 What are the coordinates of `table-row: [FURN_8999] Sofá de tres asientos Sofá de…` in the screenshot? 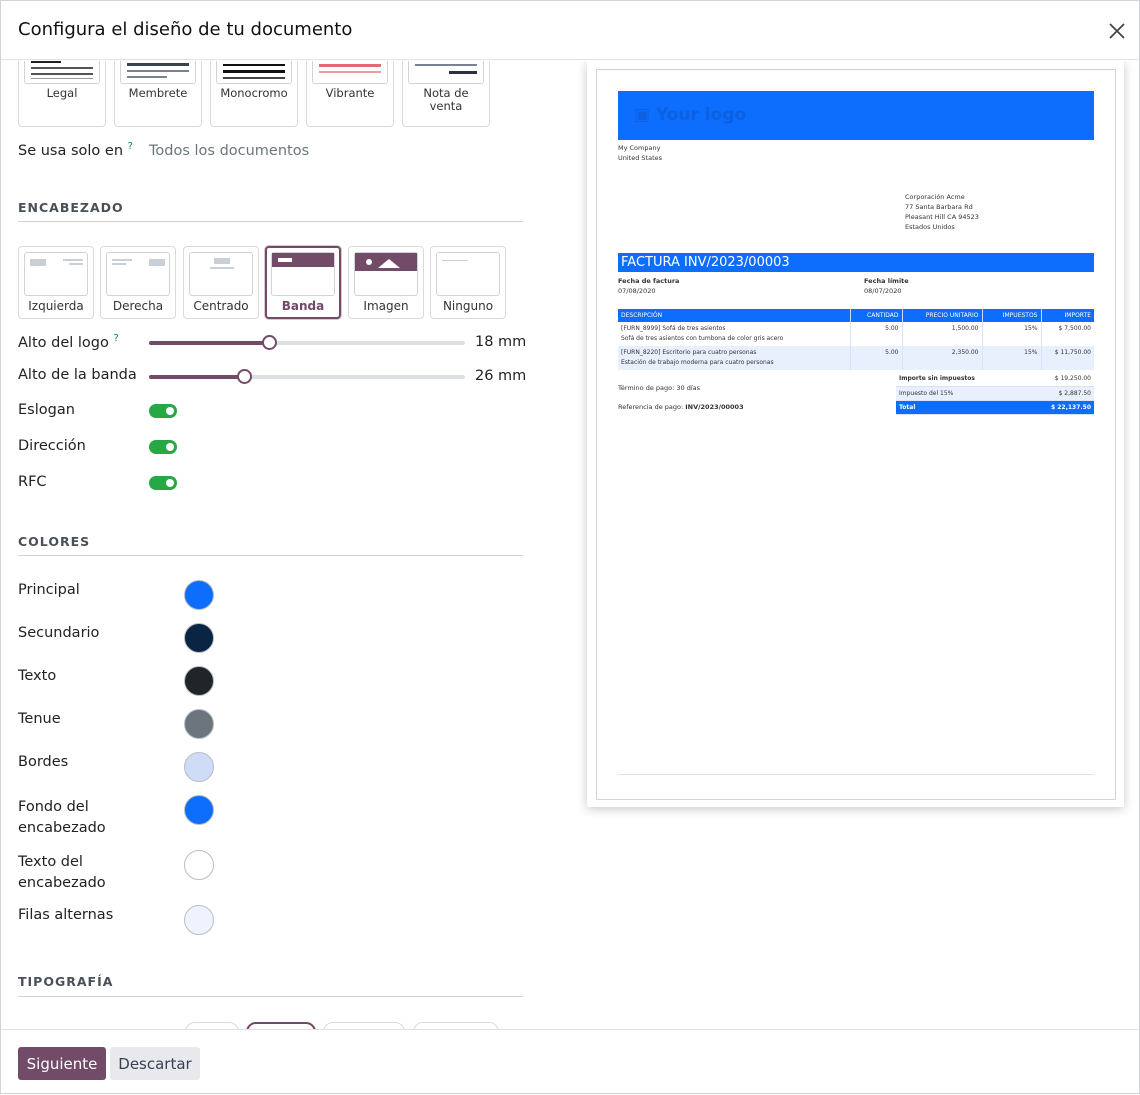 It's located at (856, 334).